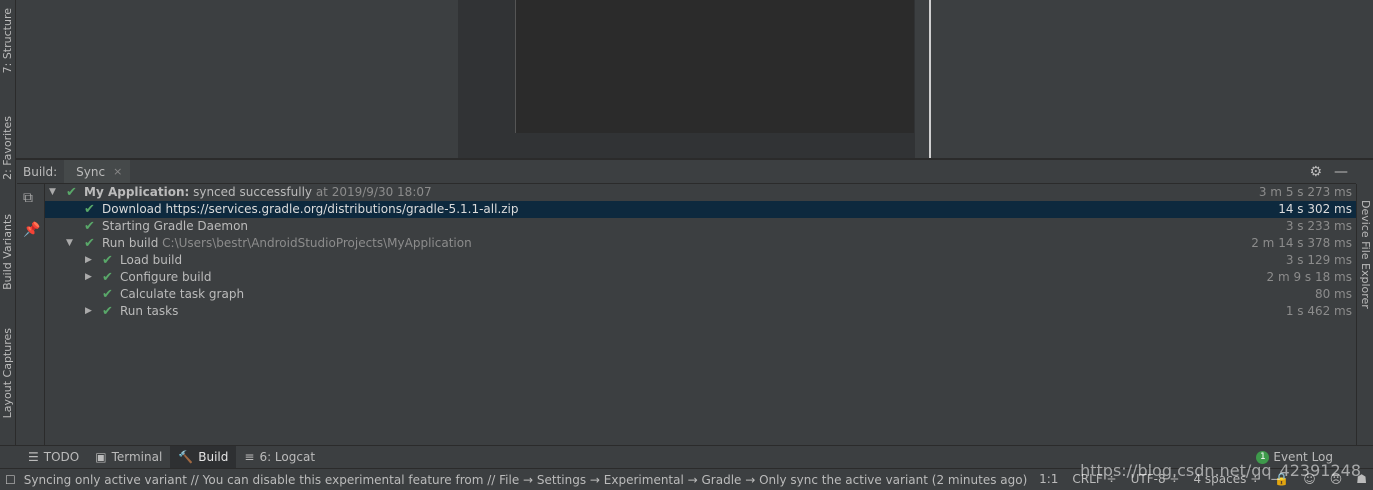  I want to click on tab-terminal: ▣ Terminal, so click(128, 457).